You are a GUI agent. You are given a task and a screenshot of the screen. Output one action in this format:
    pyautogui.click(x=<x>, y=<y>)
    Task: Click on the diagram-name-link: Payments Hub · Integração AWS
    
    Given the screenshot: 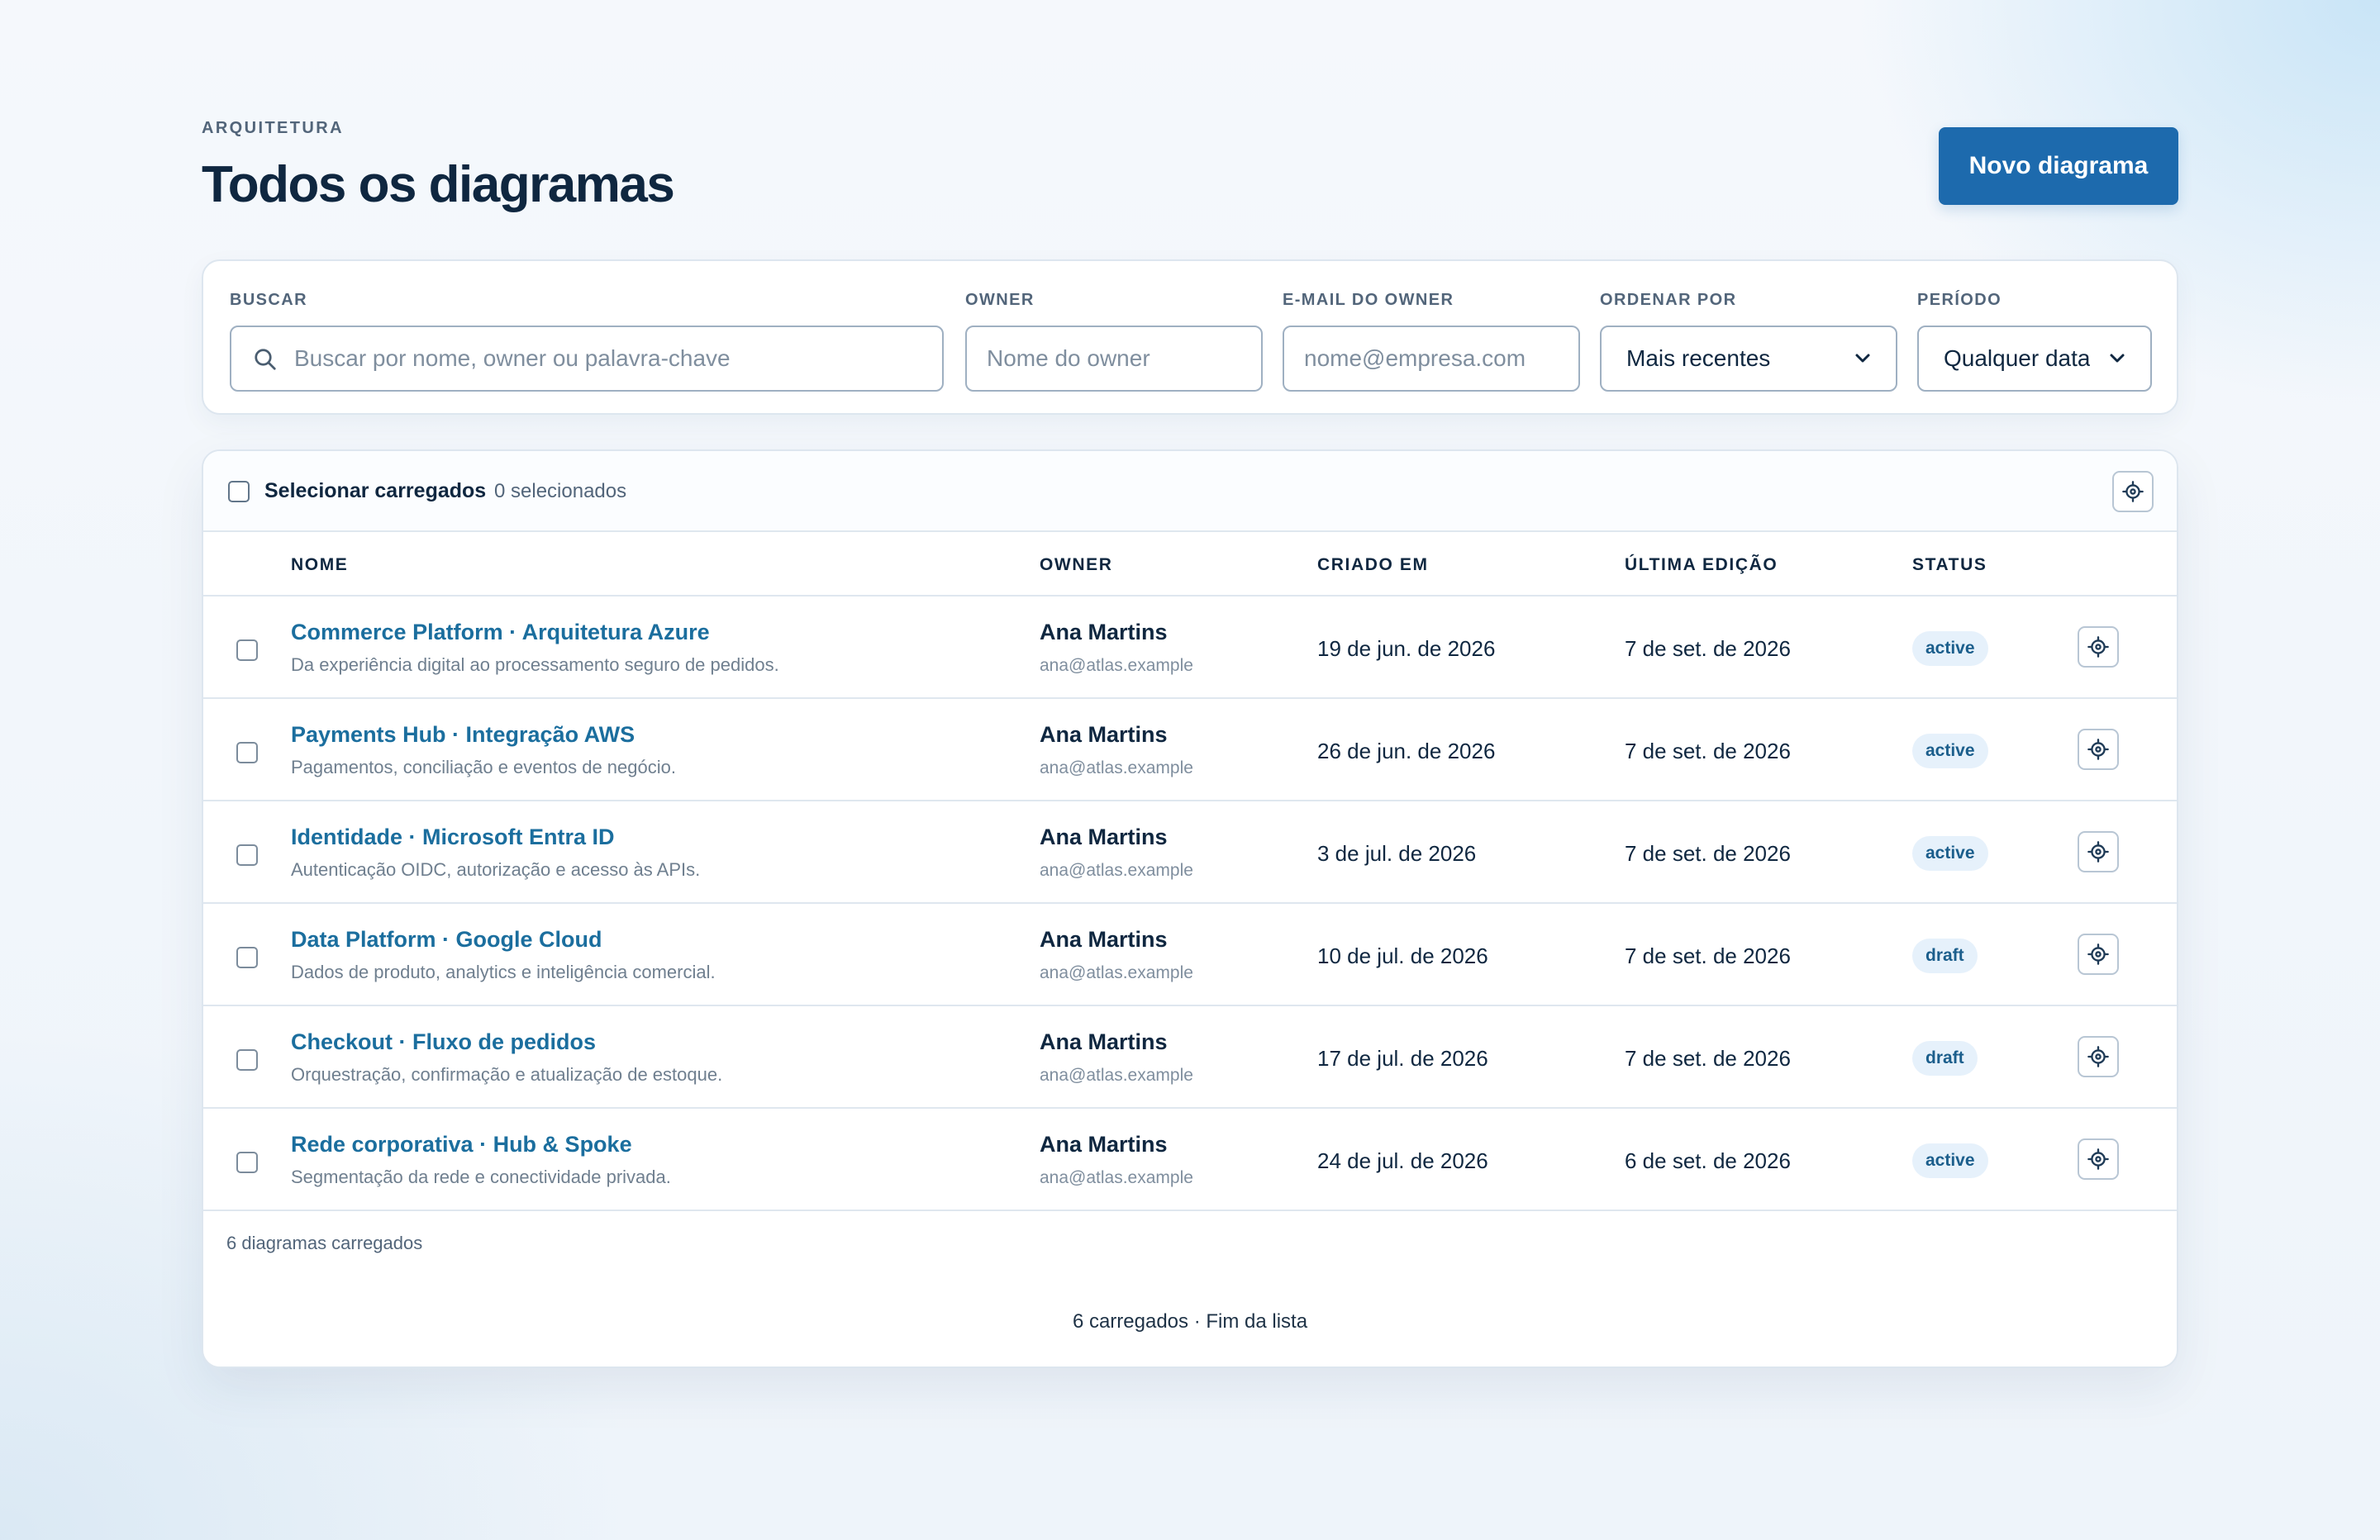 What is the action you would take?
    pyautogui.click(x=463, y=735)
    